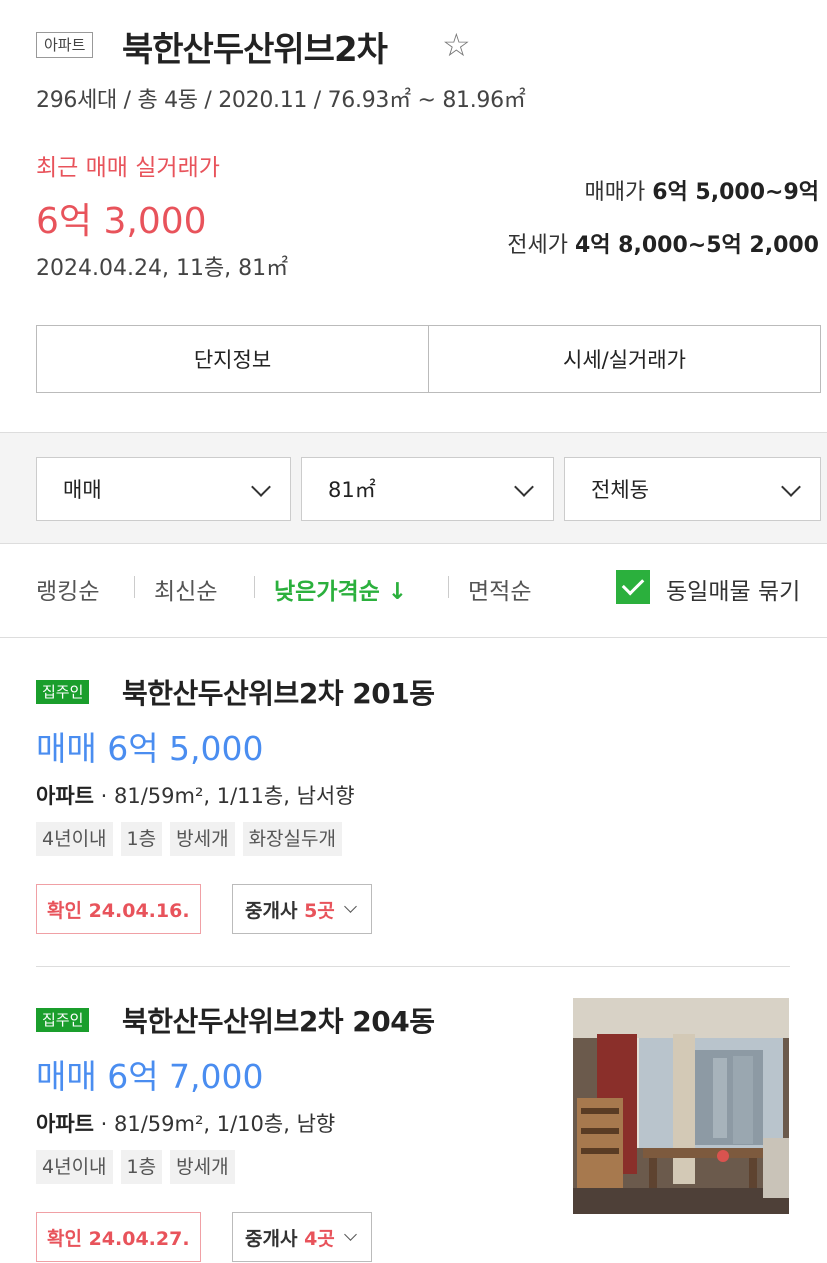 Image resolution: width=827 pixels, height=1263 pixels. Describe the element at coordinates (82, 490) in the screenshot. I see `trade-type-value: 매매` at that location.